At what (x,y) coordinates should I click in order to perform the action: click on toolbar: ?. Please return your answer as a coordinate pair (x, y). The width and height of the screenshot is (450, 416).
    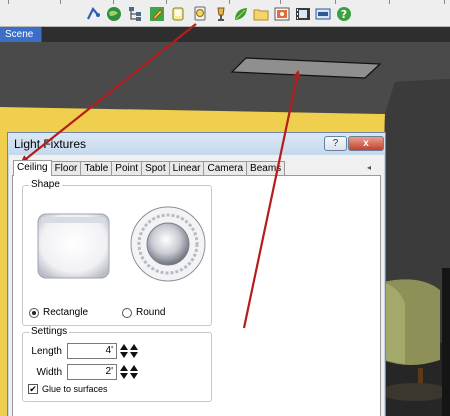
    Looking at the image, I should click on (225, 13).